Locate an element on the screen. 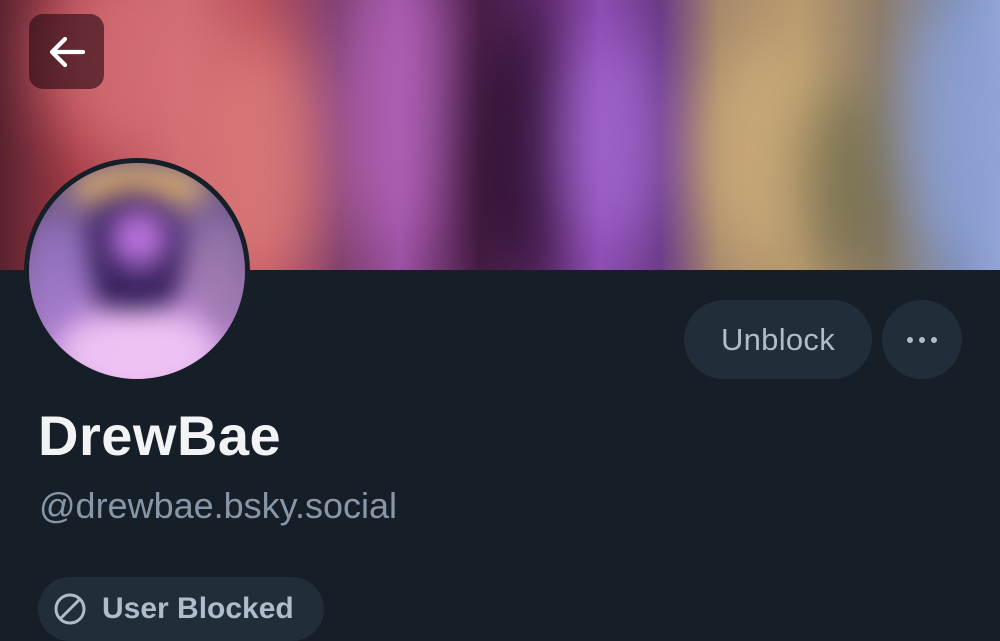  avatar-image is located at coordinates (137, 271).